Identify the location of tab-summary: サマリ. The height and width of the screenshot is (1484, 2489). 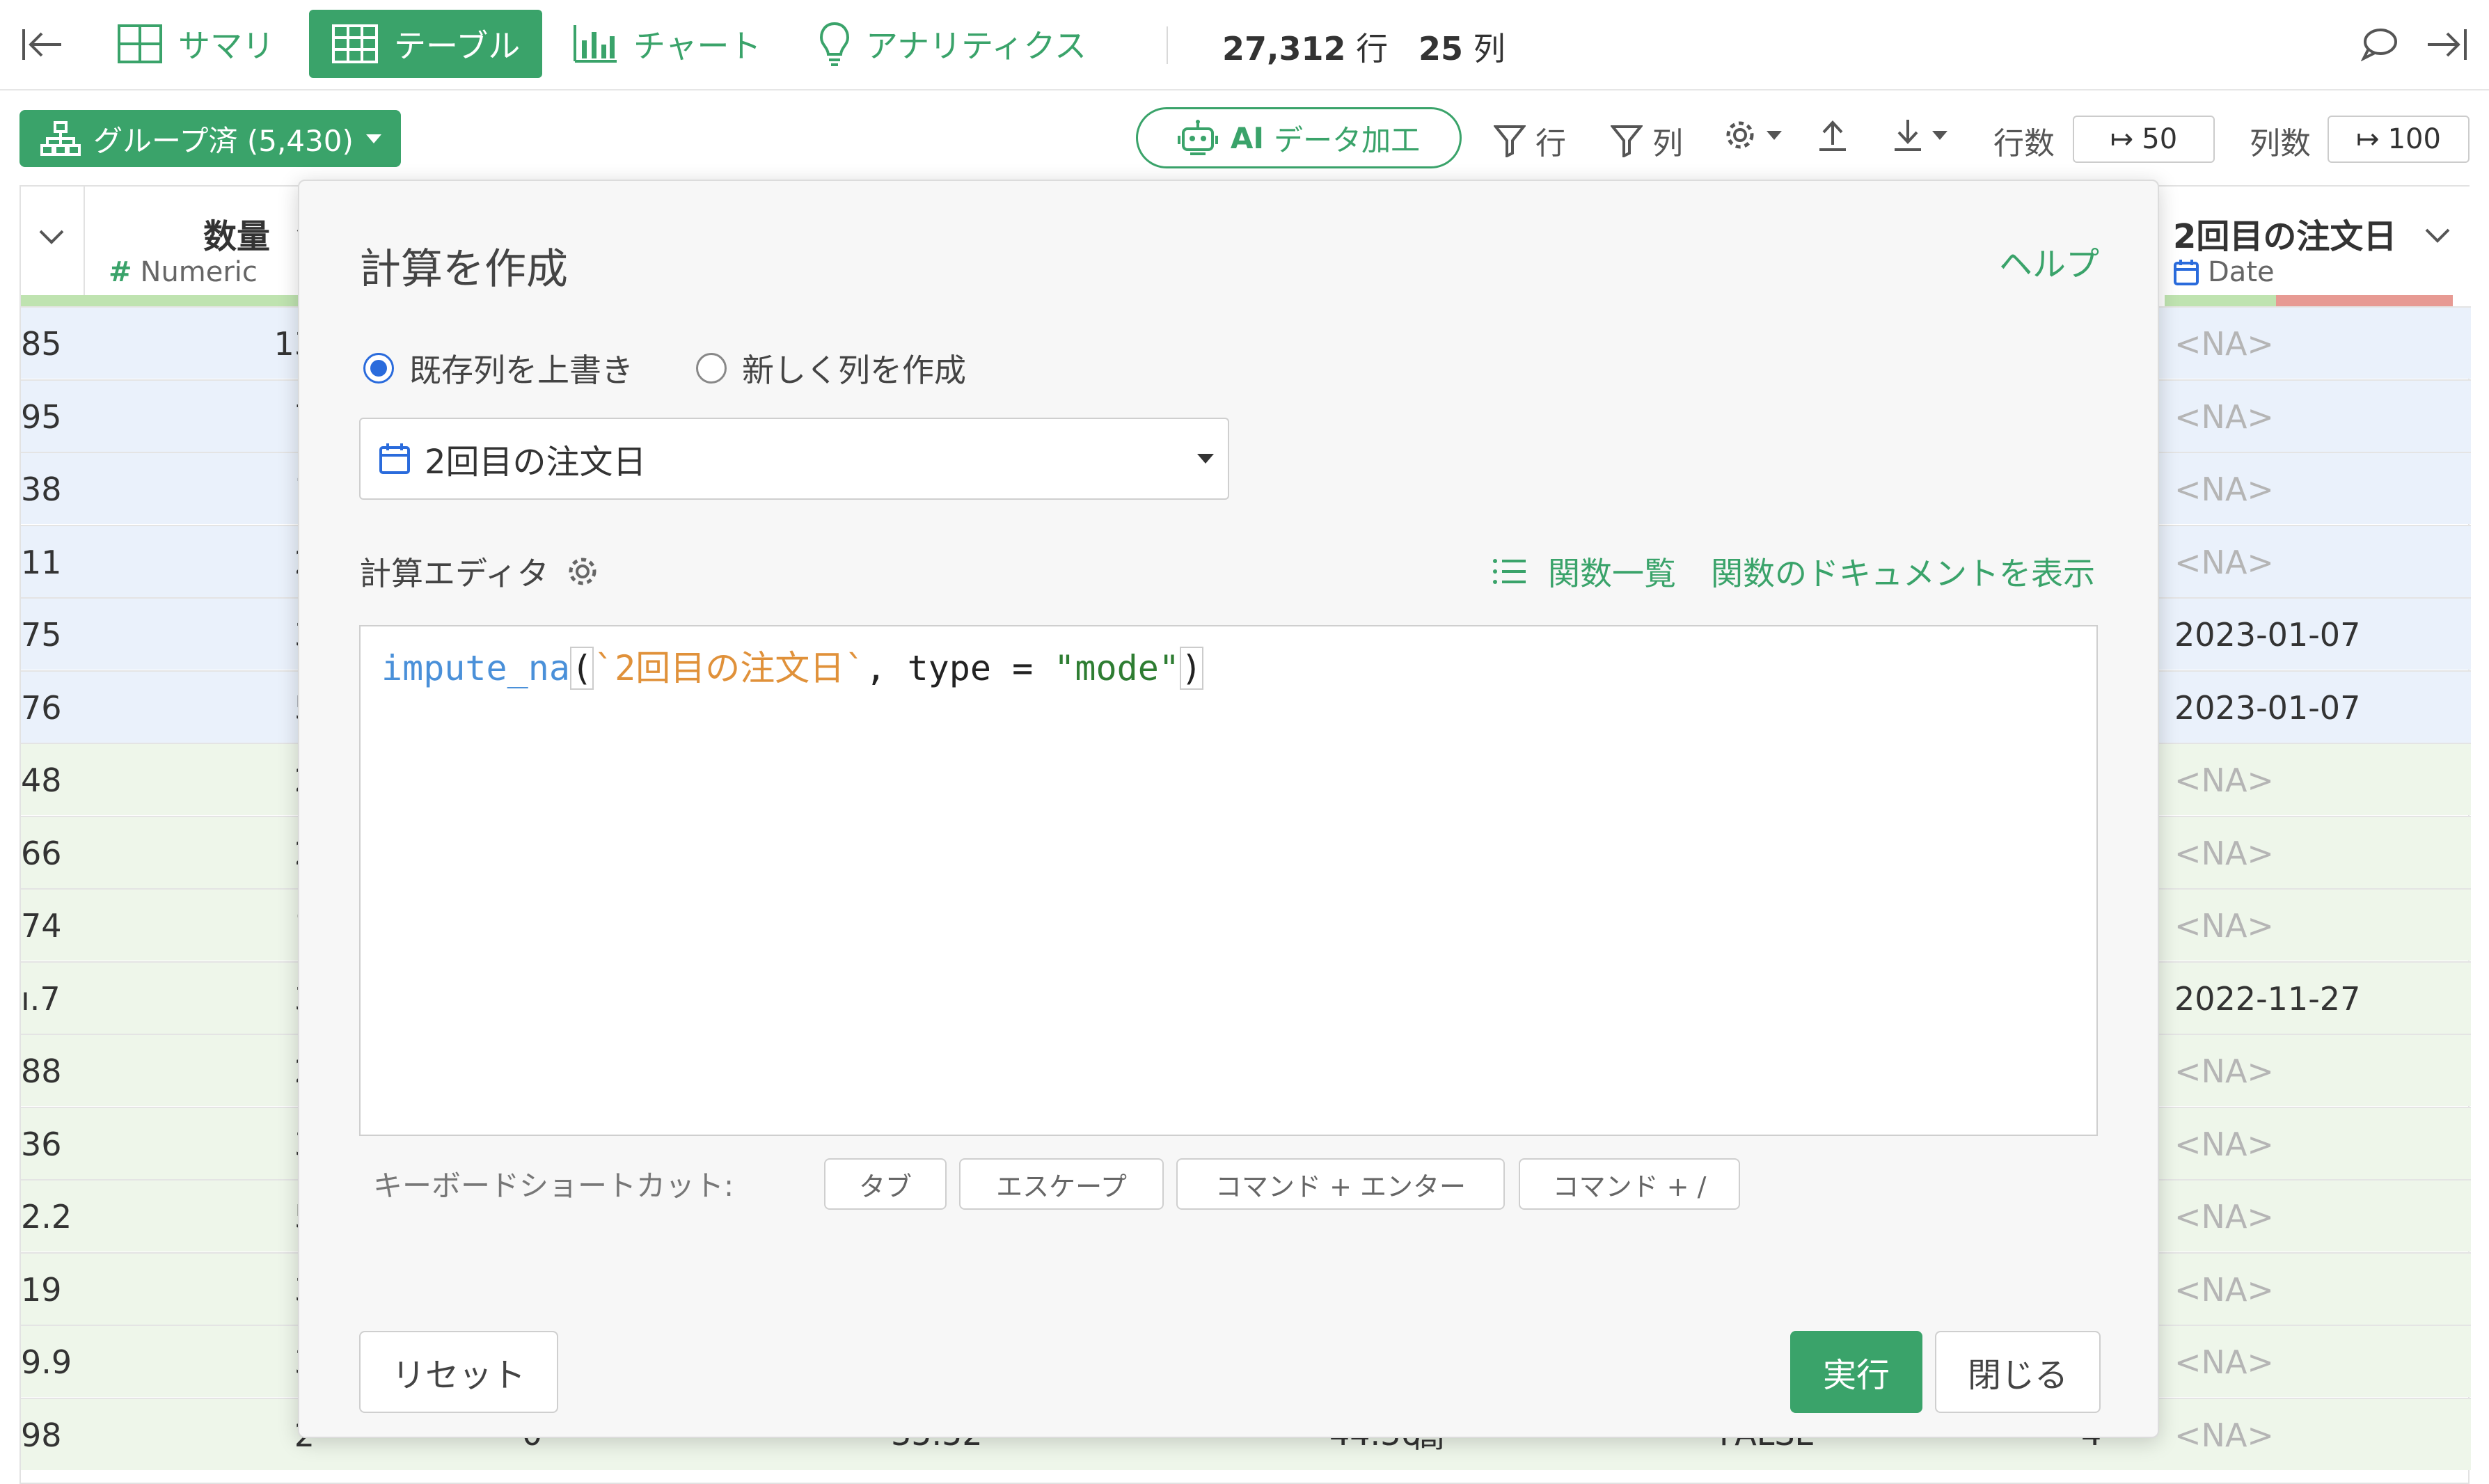
(195, 44).